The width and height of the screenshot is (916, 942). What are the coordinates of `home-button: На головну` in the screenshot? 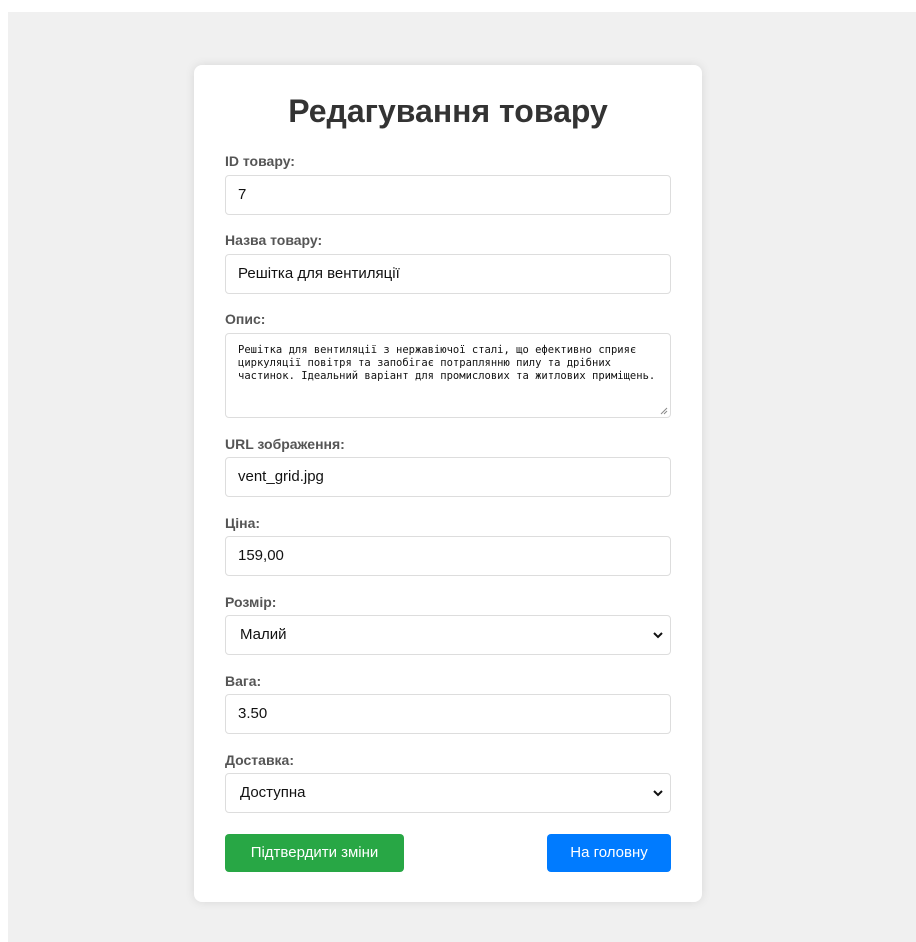 It's located at (609, 853).